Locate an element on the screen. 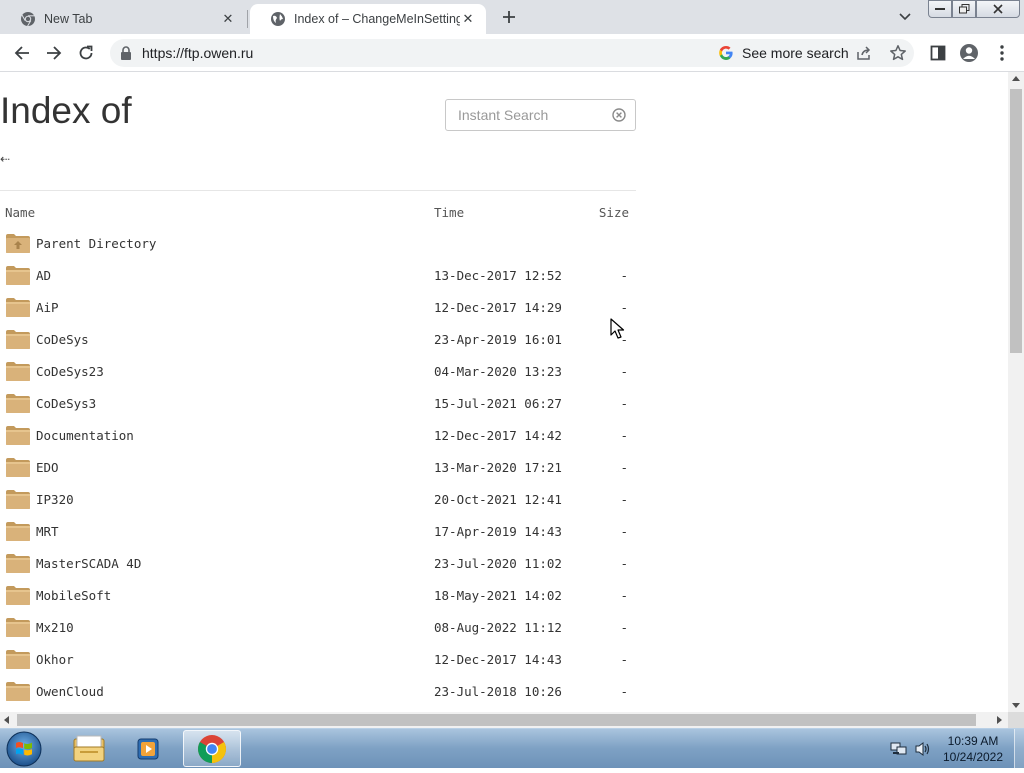  clock-date: 10/24/2022 is located at coordinates (973, 757).